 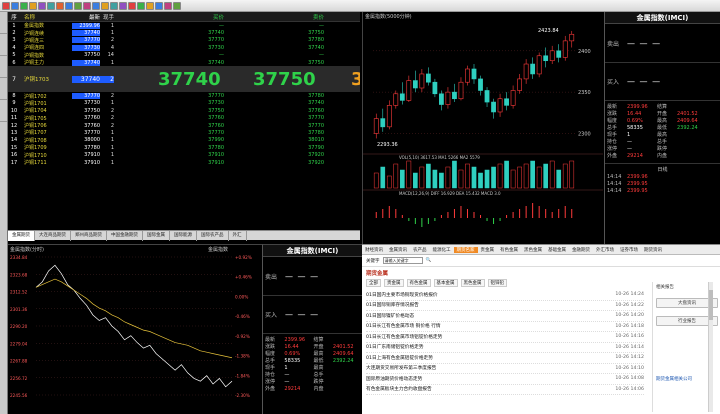 What do you see at coordinates (184, 47) in the screenshot?
I see `table-row: 4 沪铜连四 37730 4 37730 37740` at bounding box center [184, 47].